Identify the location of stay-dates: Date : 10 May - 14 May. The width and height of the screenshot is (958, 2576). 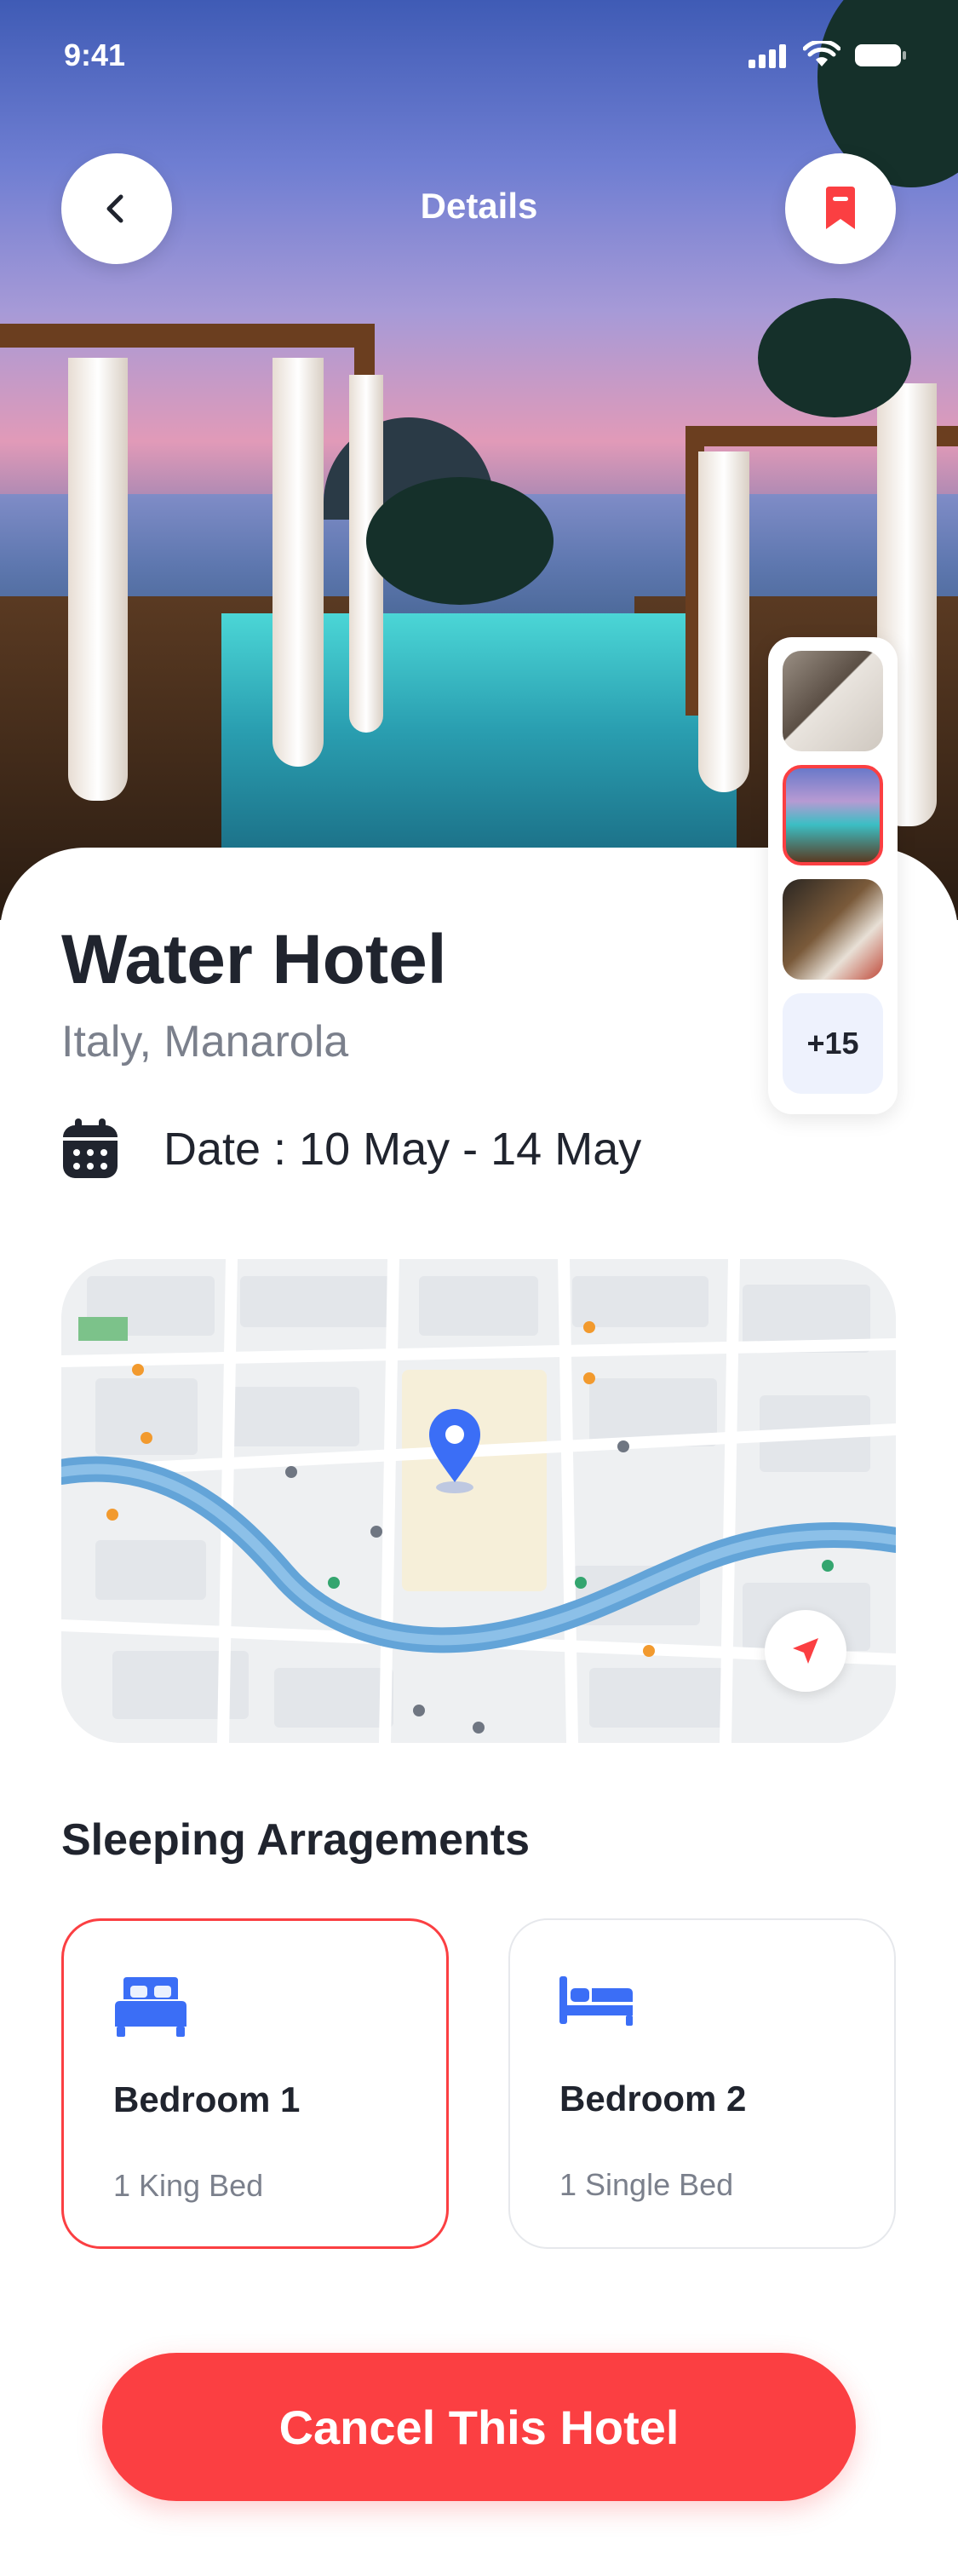
(402, 1149).